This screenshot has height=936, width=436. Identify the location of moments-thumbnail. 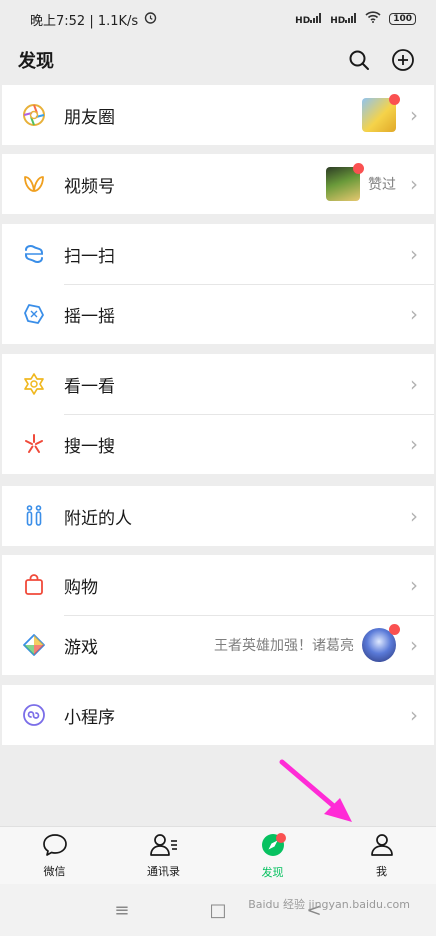
(381, 113).